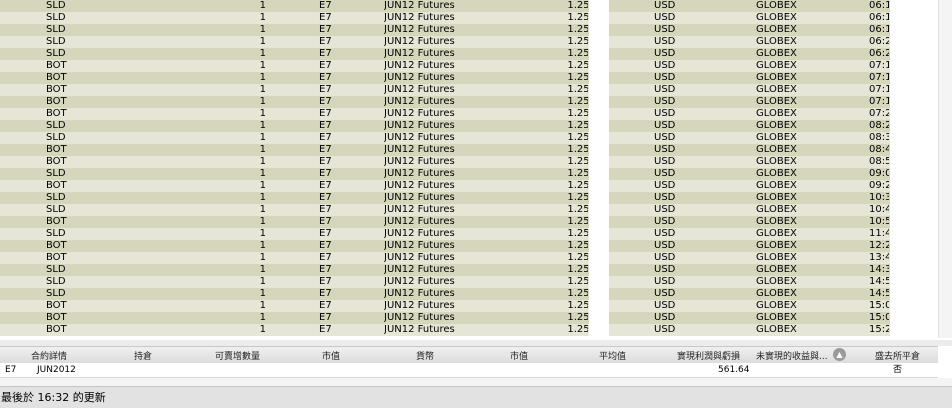 The height and width of the screenshot is (408, 952). Describe the element at coordinates (425, 355) in the screenshot. I see `header-currency: 貨幣` at that location.